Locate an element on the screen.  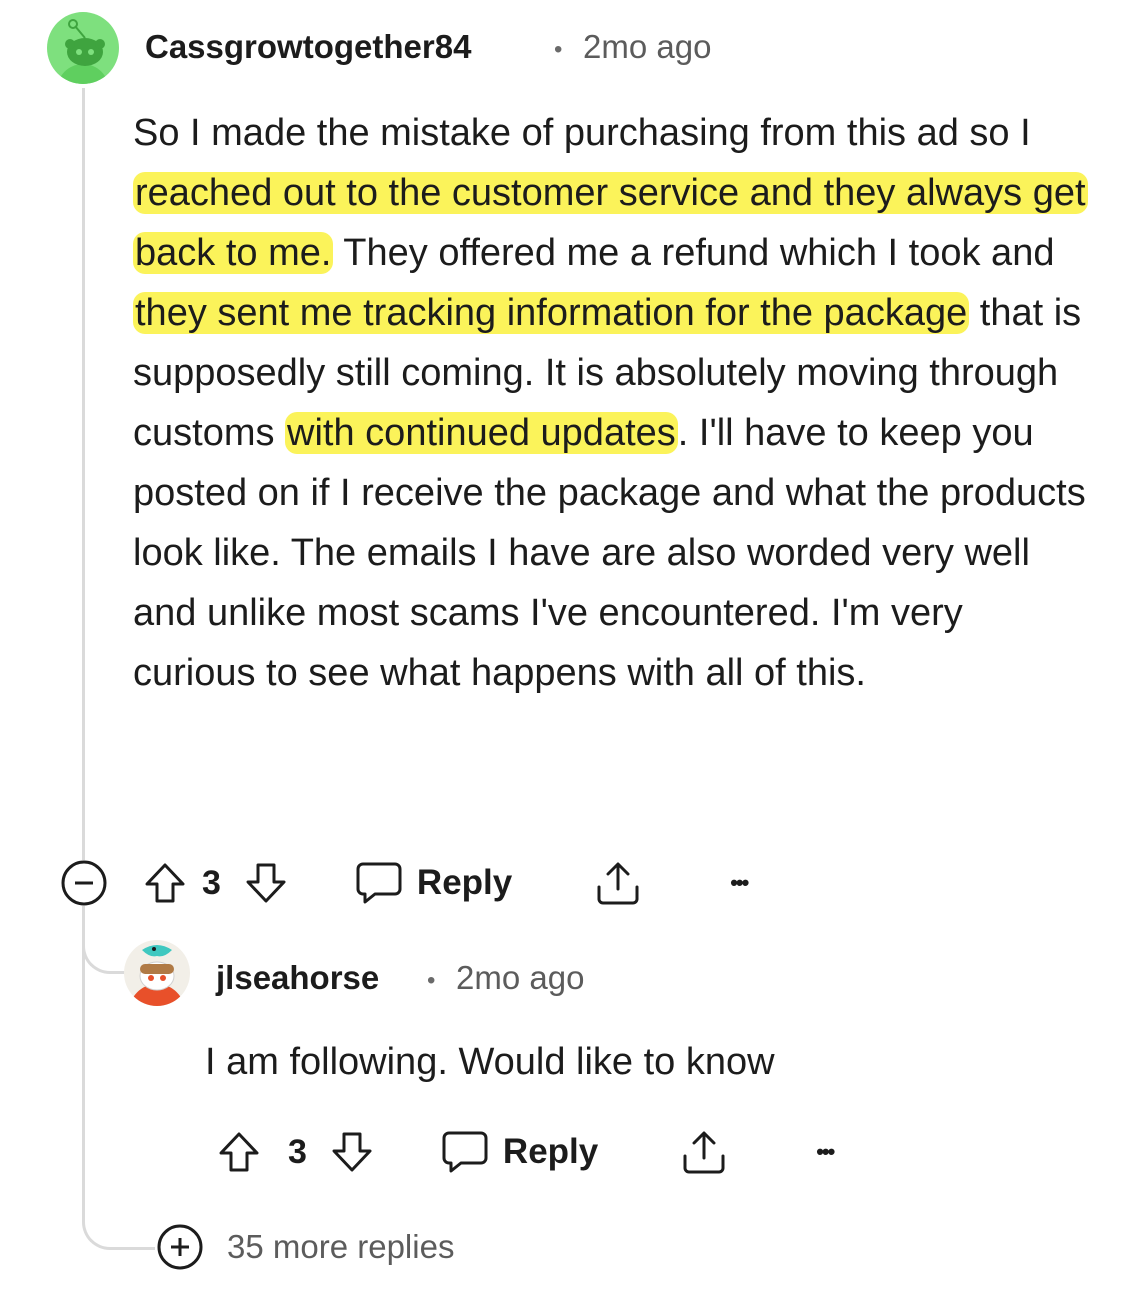
thread-connector-more is located at coordinates (118, 1215).